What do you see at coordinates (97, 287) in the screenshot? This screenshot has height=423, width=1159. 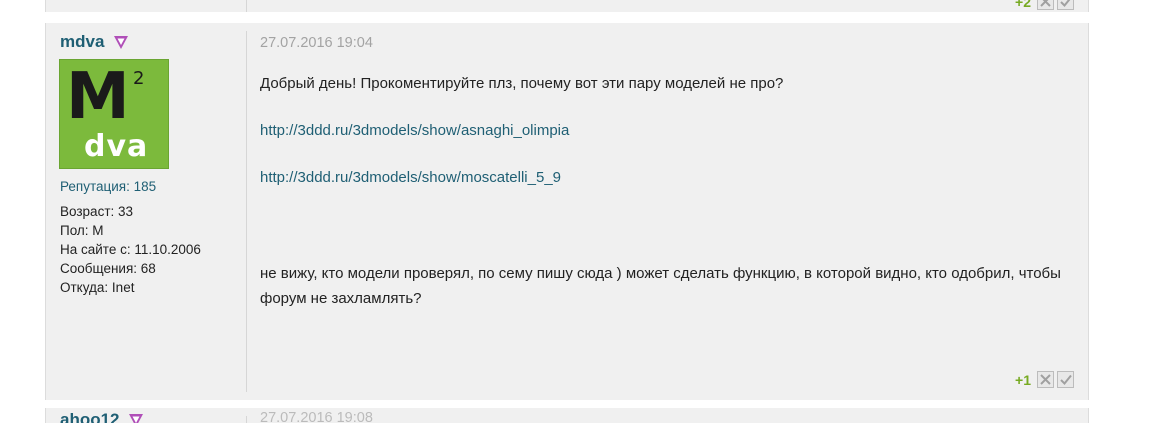 I see `author-location: Откуда: Inet` at bounding box center [97, 287].